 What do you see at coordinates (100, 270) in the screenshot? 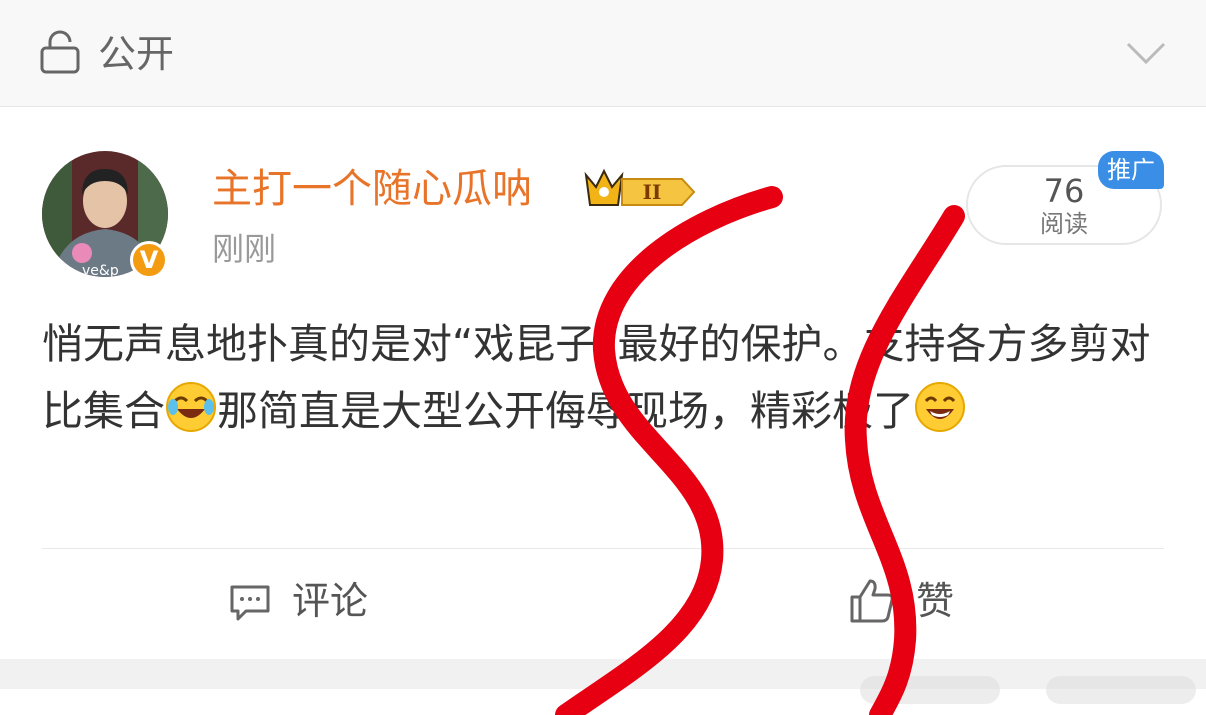
I see `svg-text: ve&p` at bounding box center [100, 270].